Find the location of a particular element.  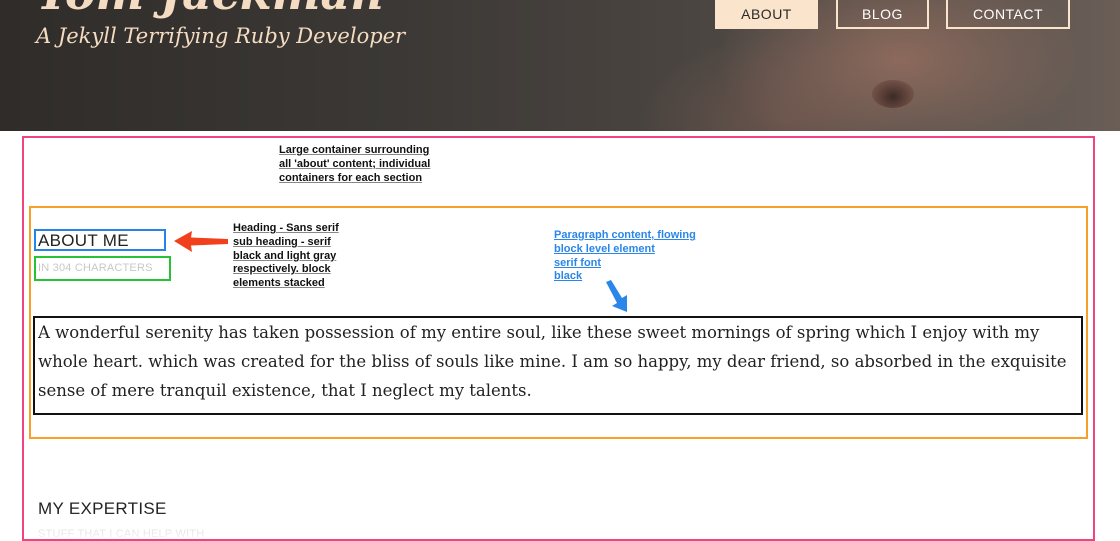

nav-contact-button: CONTACT is located at coordinates (1008, 14).